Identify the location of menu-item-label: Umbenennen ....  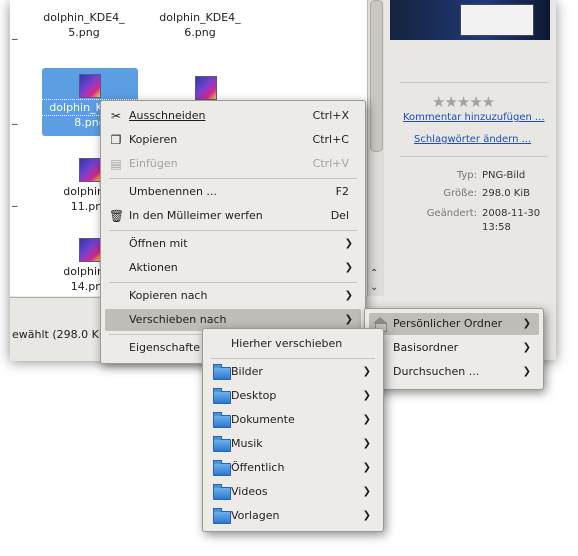
(173, 191).